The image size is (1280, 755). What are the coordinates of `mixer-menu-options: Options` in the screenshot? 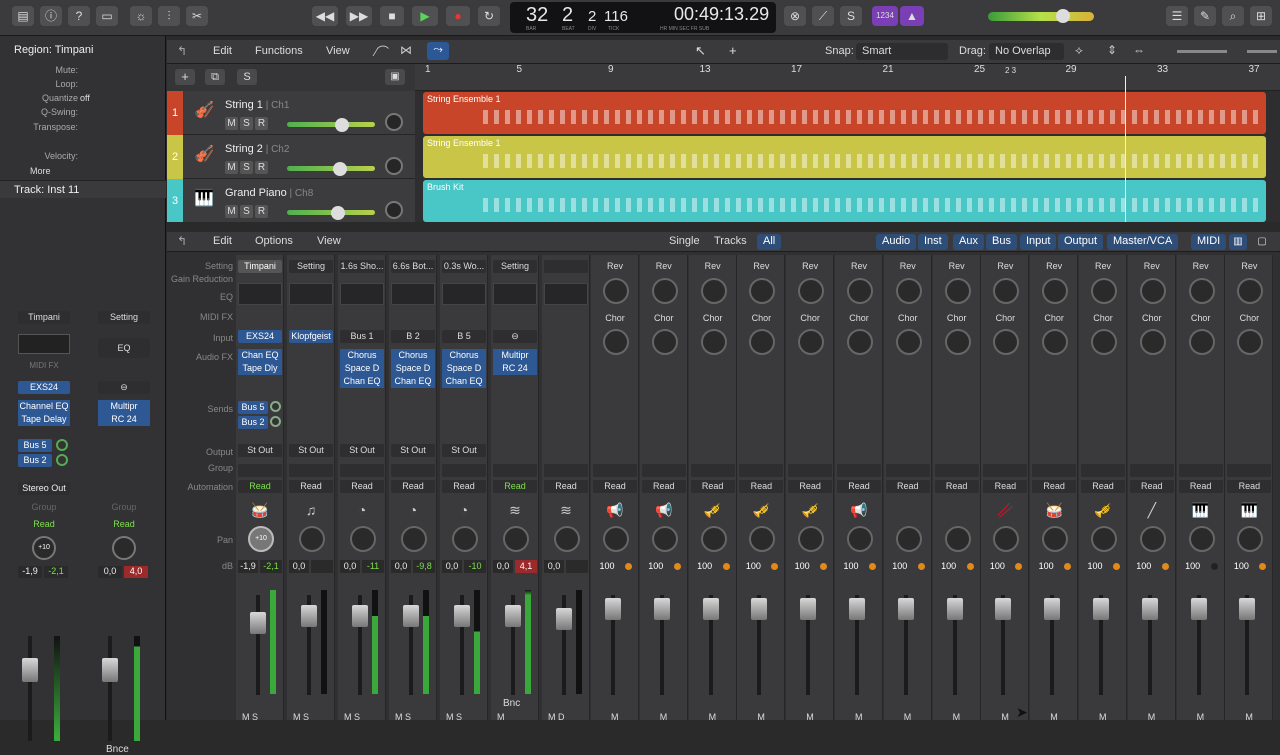 It's located at (274, 241).